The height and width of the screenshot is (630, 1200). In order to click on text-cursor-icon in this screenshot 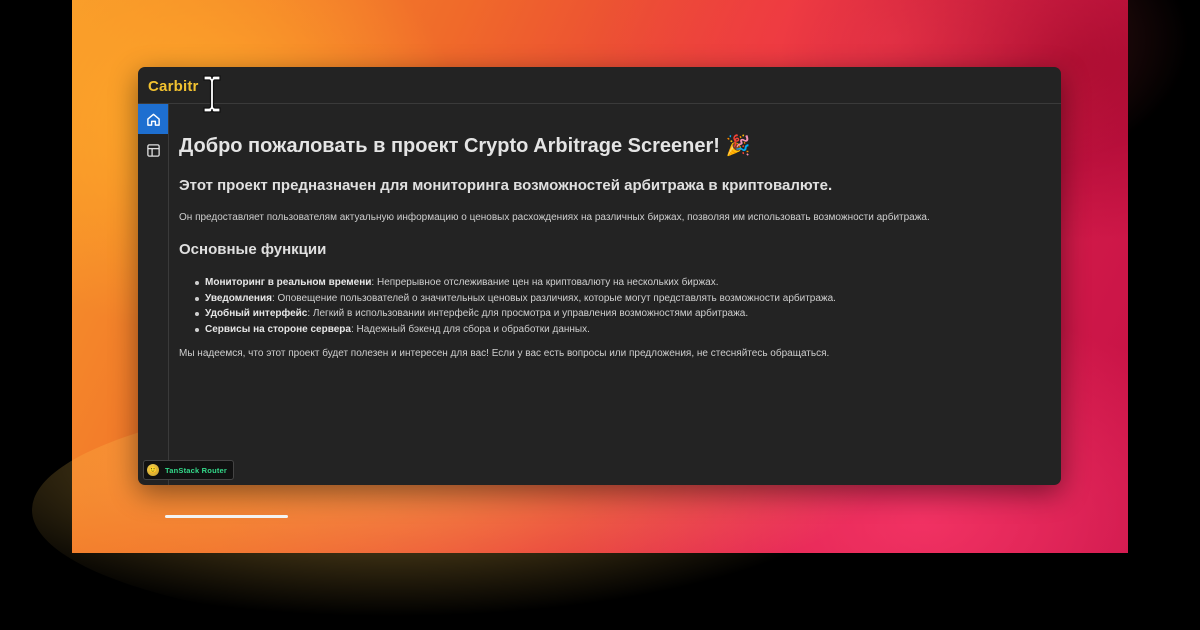, I will do `click(212, 94)`.